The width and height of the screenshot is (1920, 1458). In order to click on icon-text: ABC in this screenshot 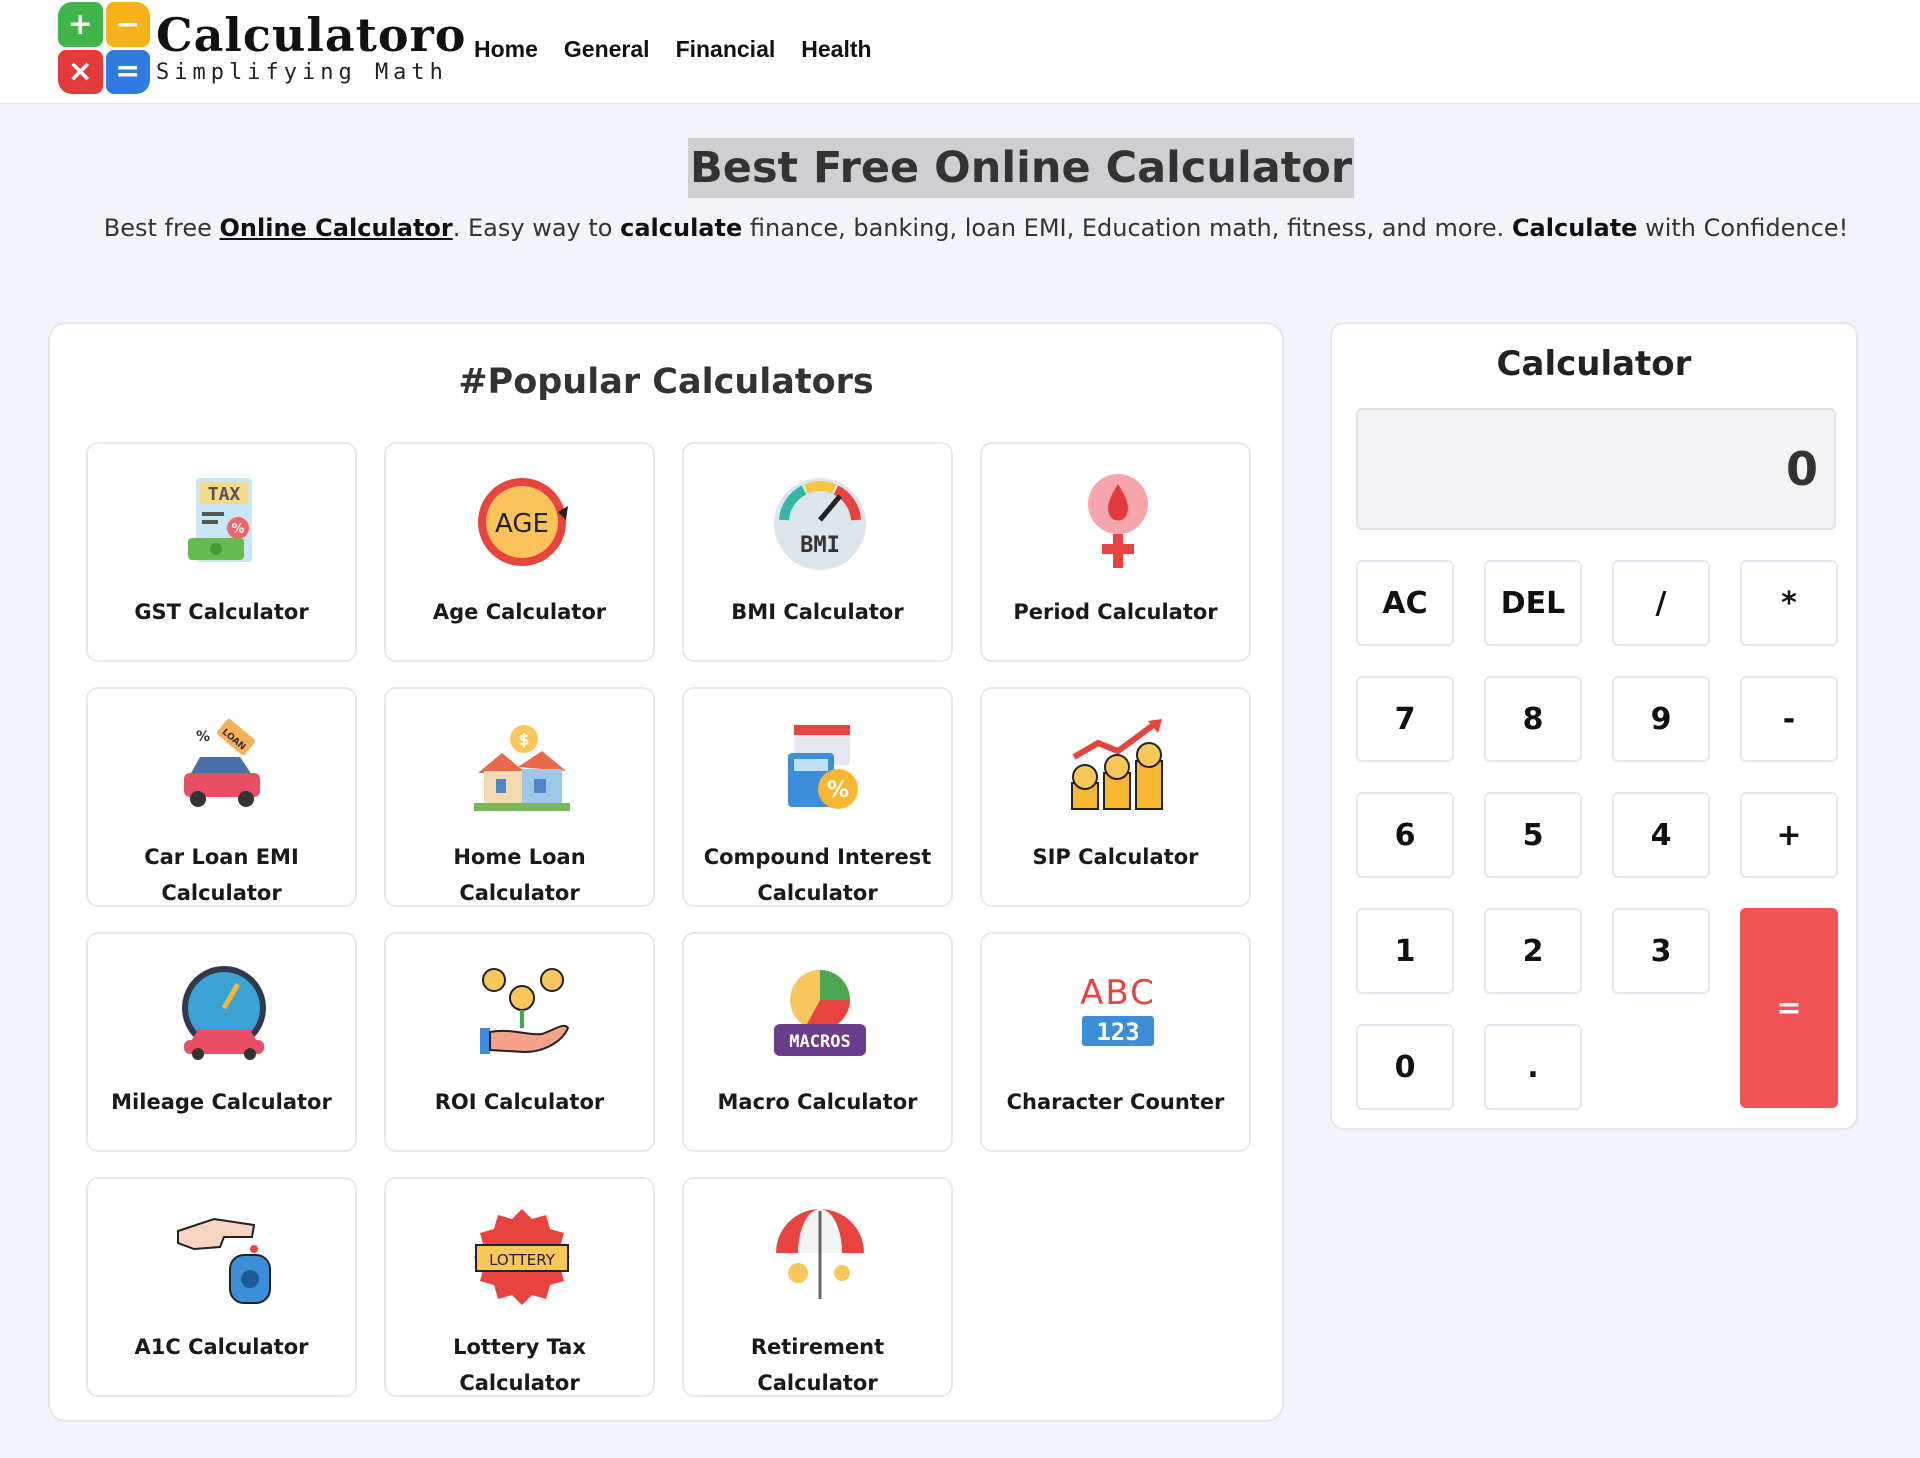, I will do `click(1118, 993)`.